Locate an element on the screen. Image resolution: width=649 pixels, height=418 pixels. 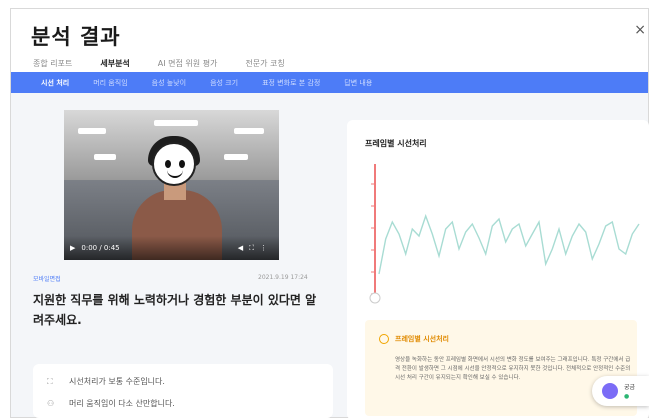
feedback-text: 머리 움직임이 다소 산만합니다. is located at coordinates (122, 403).